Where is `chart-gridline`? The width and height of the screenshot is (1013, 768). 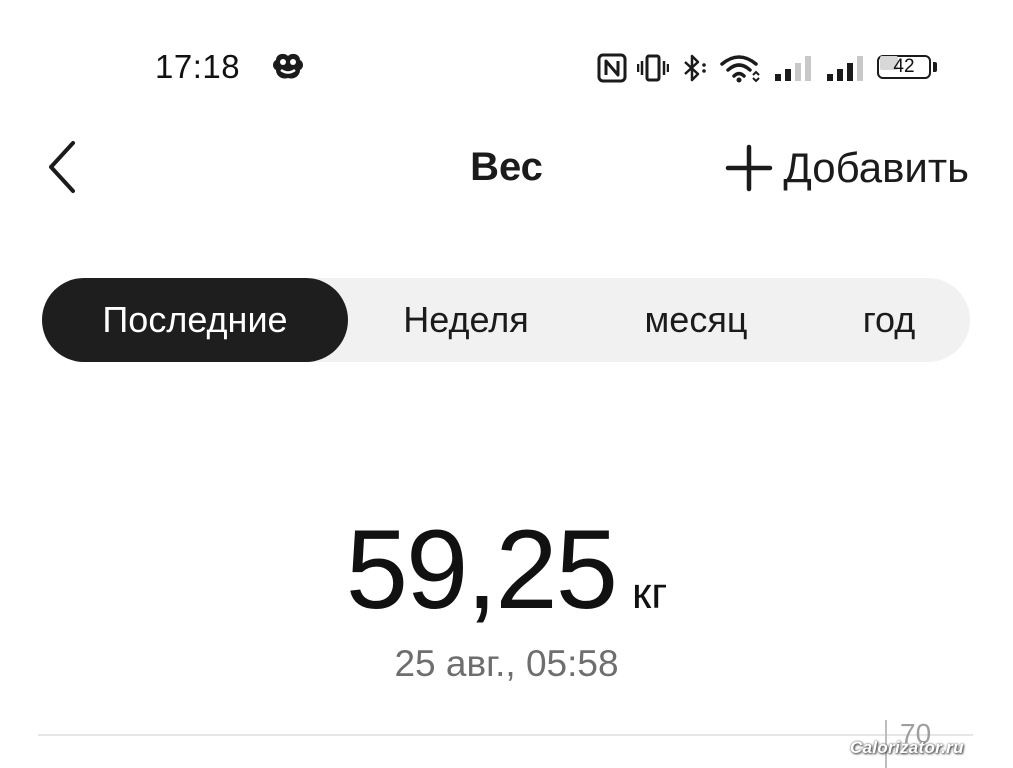
chart-gridline is located at coordinates (505, 735).